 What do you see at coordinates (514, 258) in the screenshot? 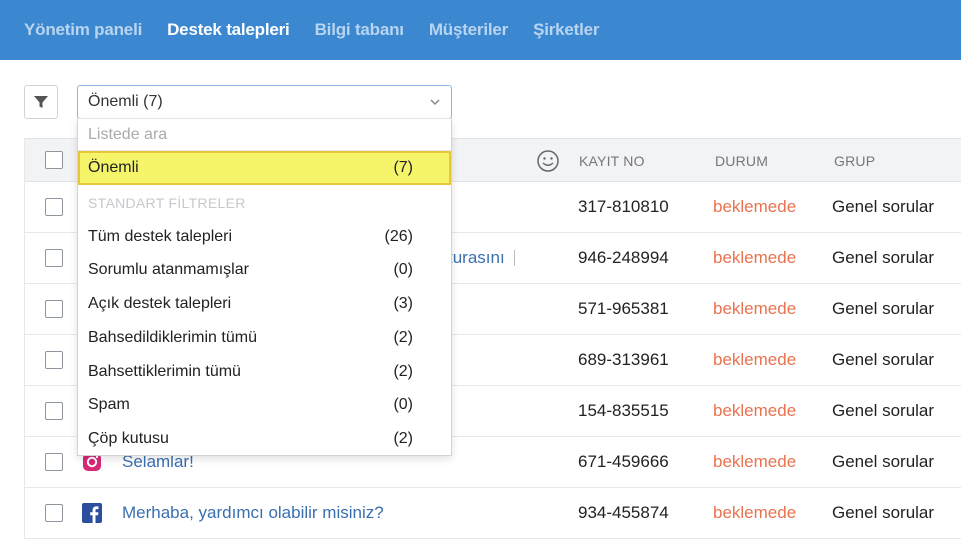
I see `divider` at bounding box center [514, 258].